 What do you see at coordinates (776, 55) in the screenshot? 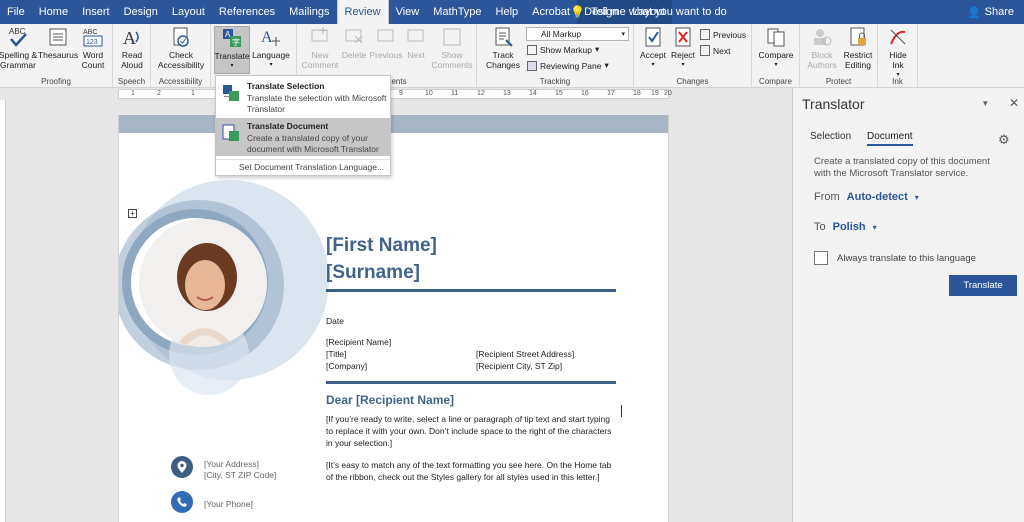
I see `compare-label: Compare` at bounding box center [776, 55].